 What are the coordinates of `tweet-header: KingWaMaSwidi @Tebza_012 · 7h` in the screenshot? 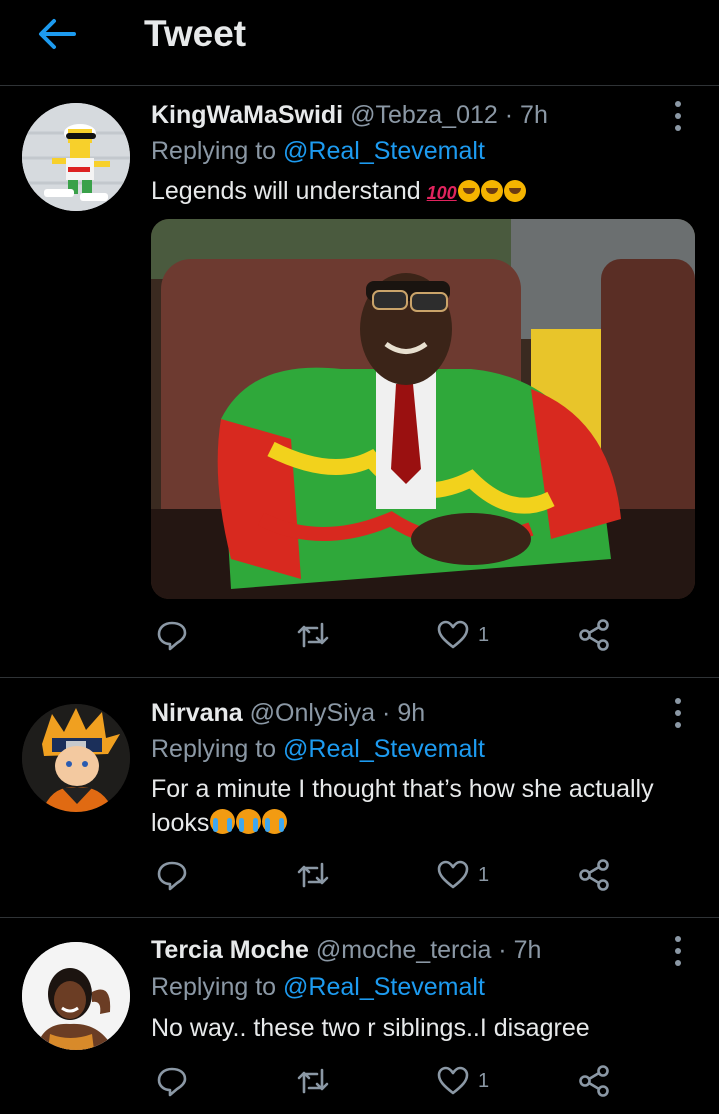 It's located at (349, 115).